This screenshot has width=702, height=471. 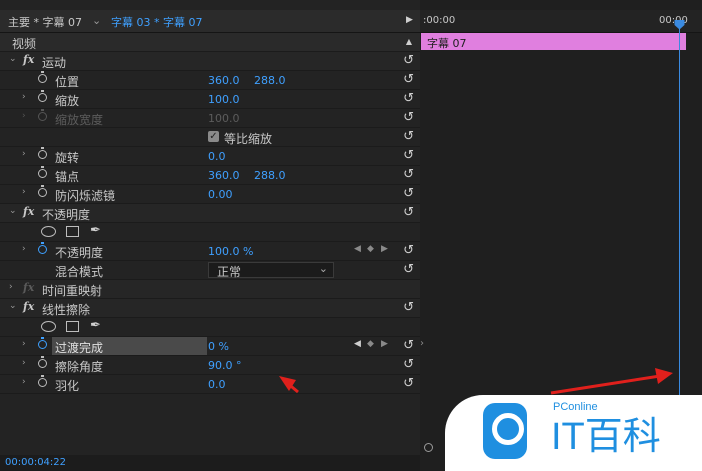 I want to click on watermark-logo: PConline IT百科, so click(x=573, y=433).